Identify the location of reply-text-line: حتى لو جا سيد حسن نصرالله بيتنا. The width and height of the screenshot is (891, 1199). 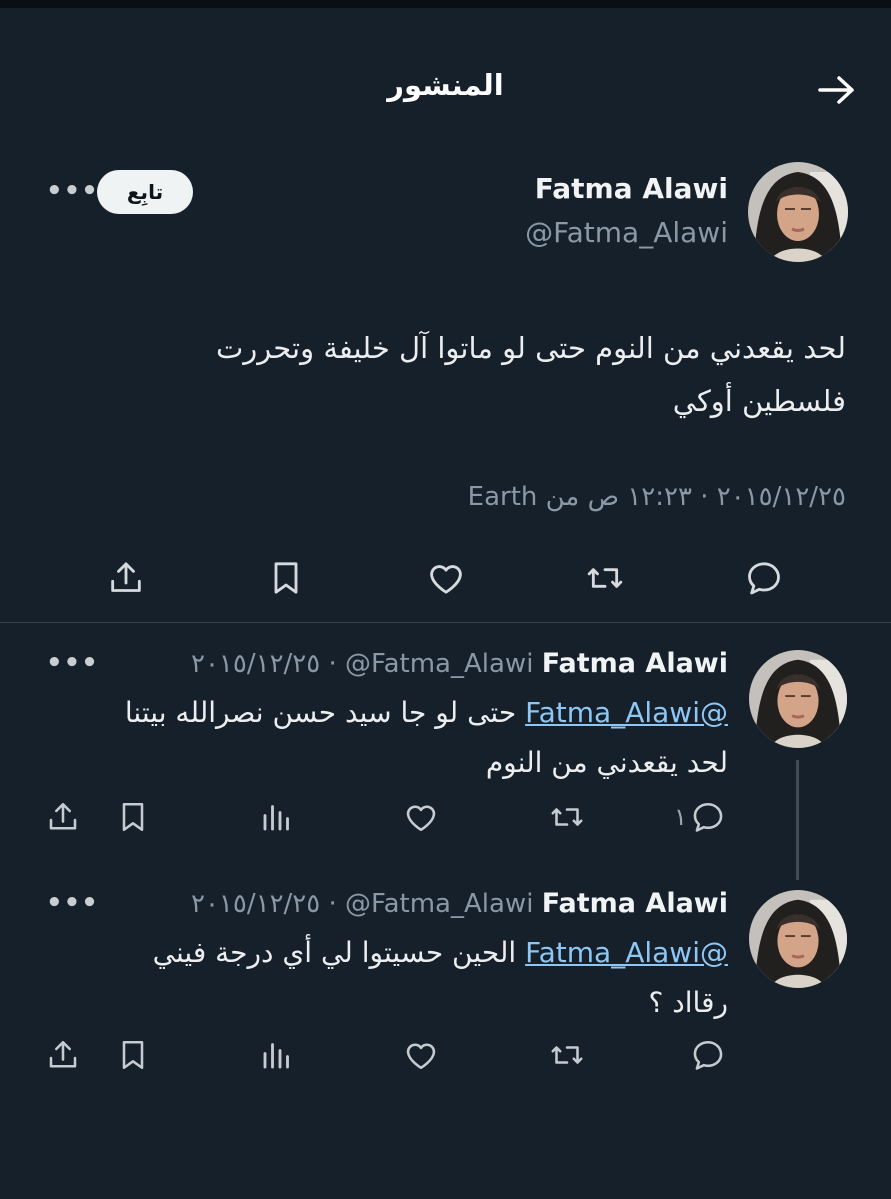
(320, 712).